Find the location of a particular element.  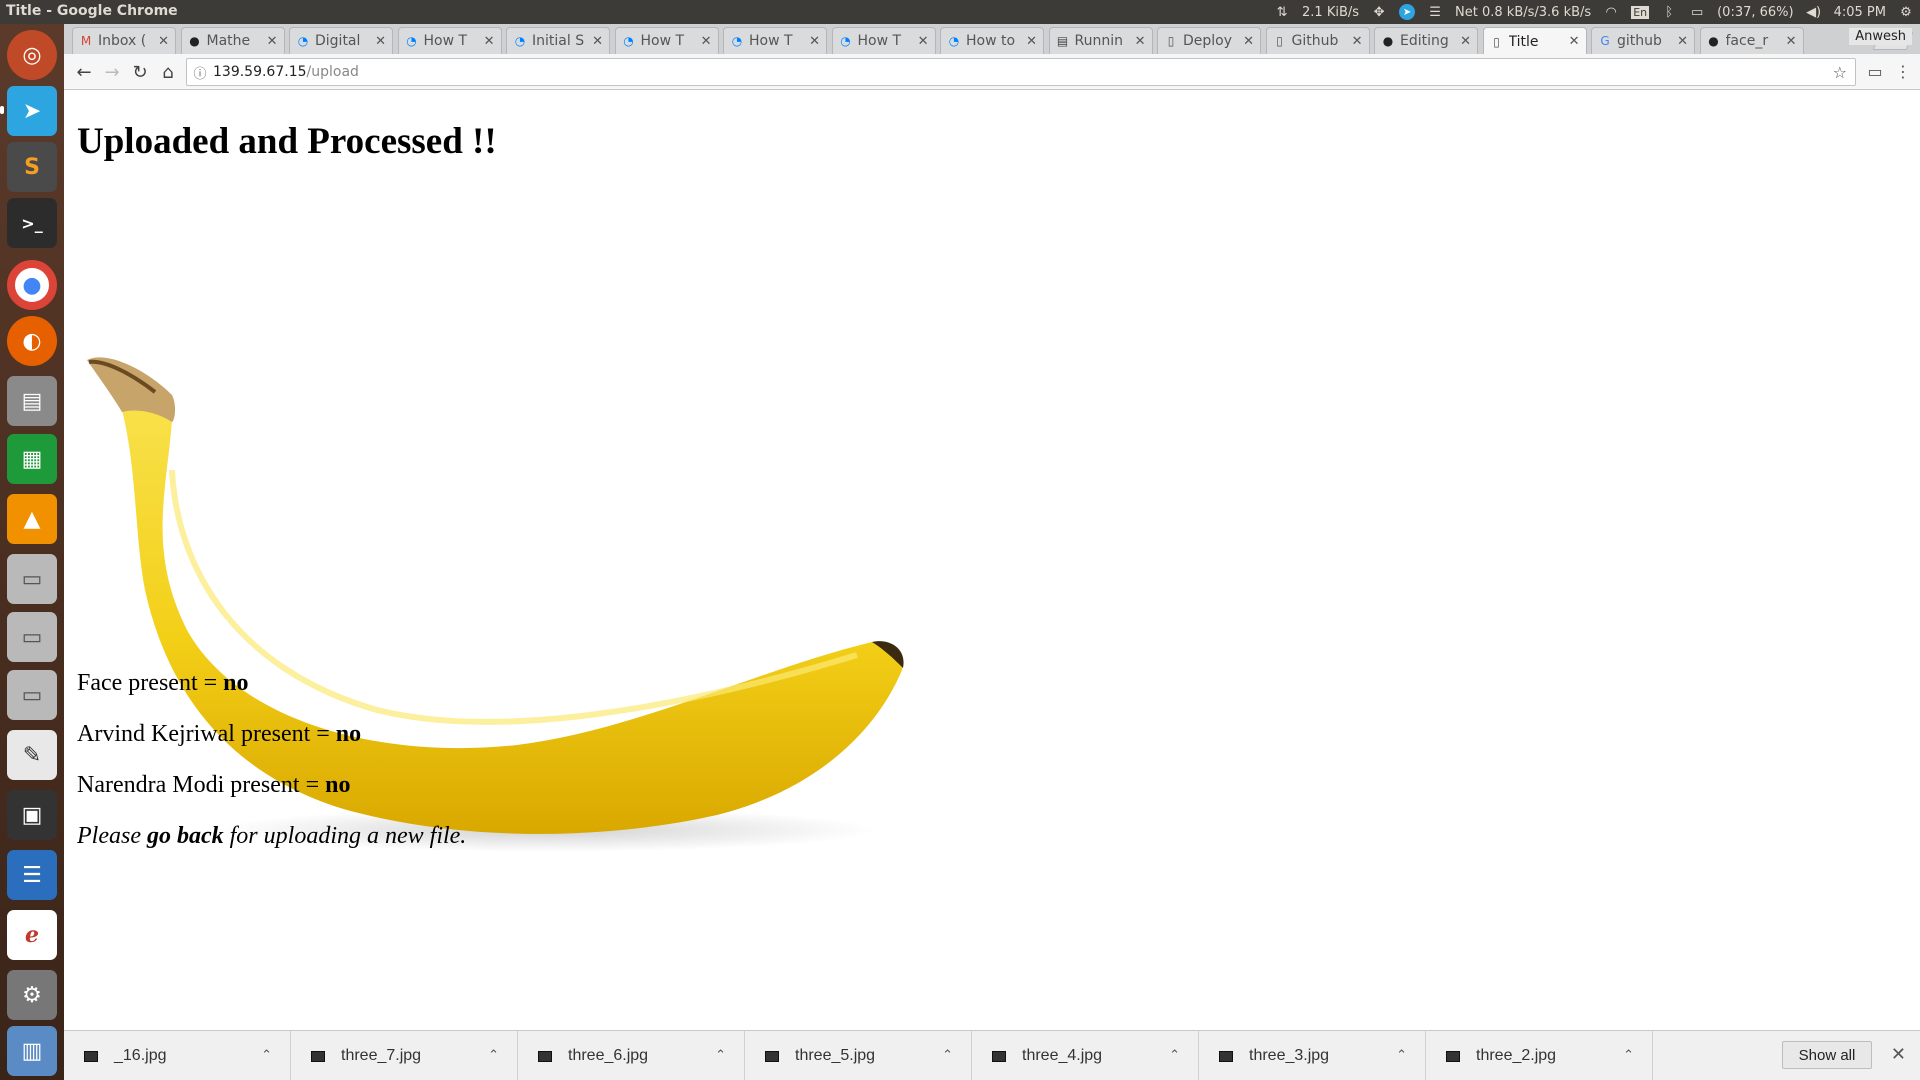

video-editor-icon: ▣ is located at coordinates (32, 815).